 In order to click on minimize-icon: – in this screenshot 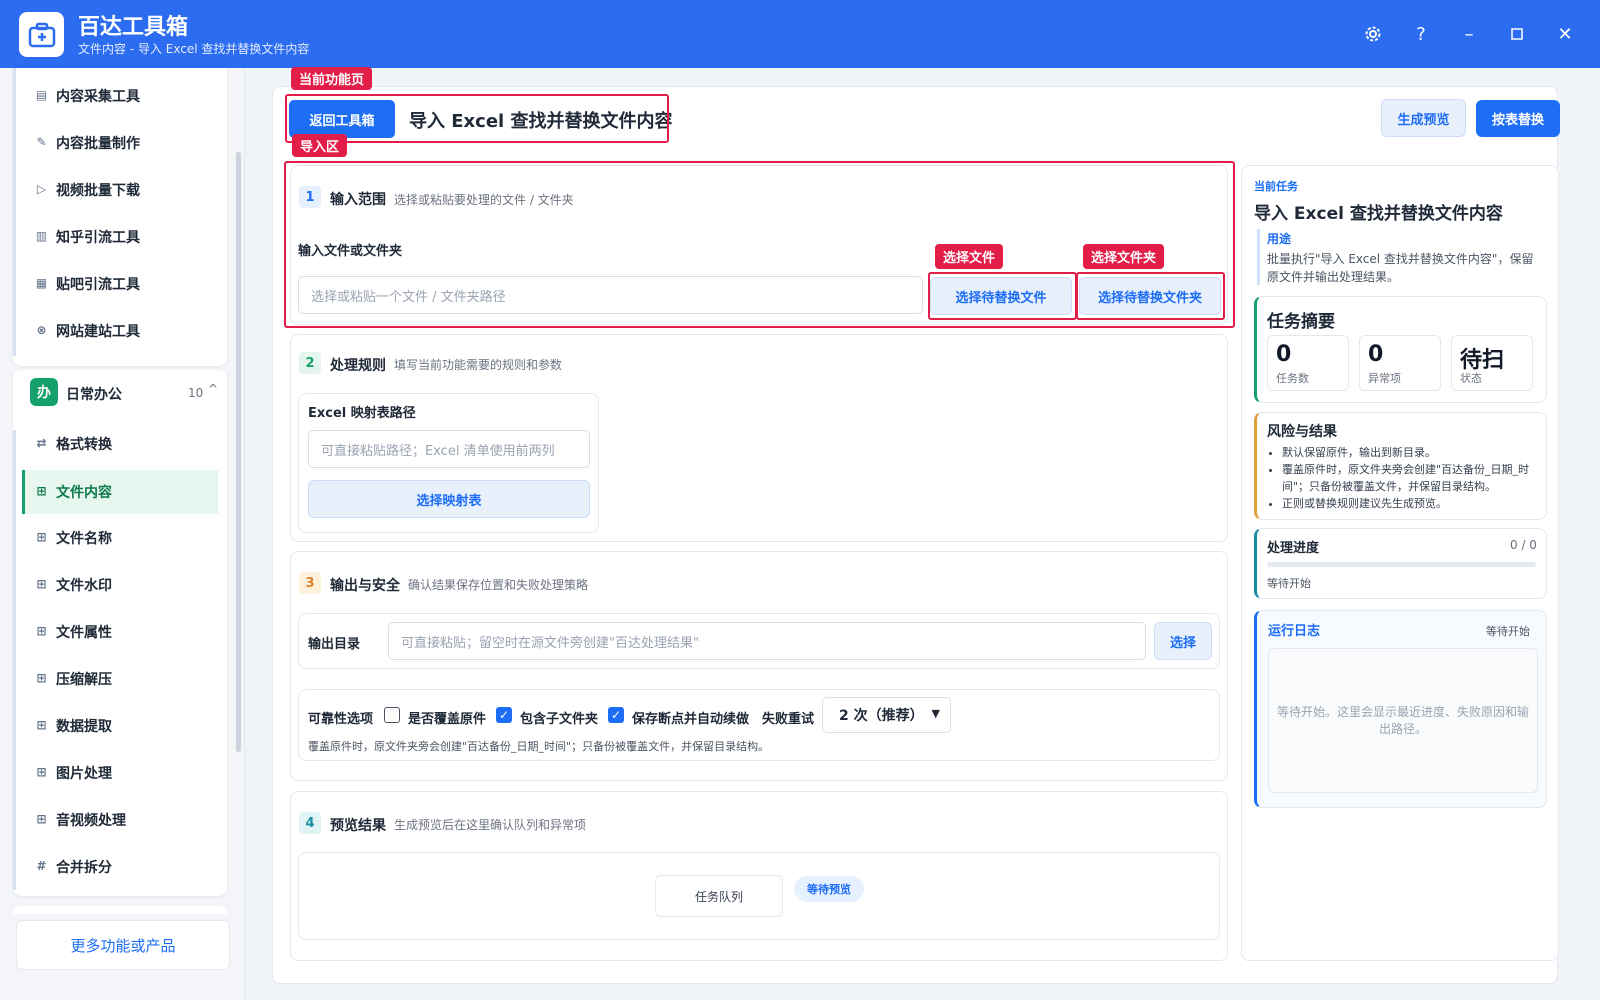, I will do `click(1469, 34)`.